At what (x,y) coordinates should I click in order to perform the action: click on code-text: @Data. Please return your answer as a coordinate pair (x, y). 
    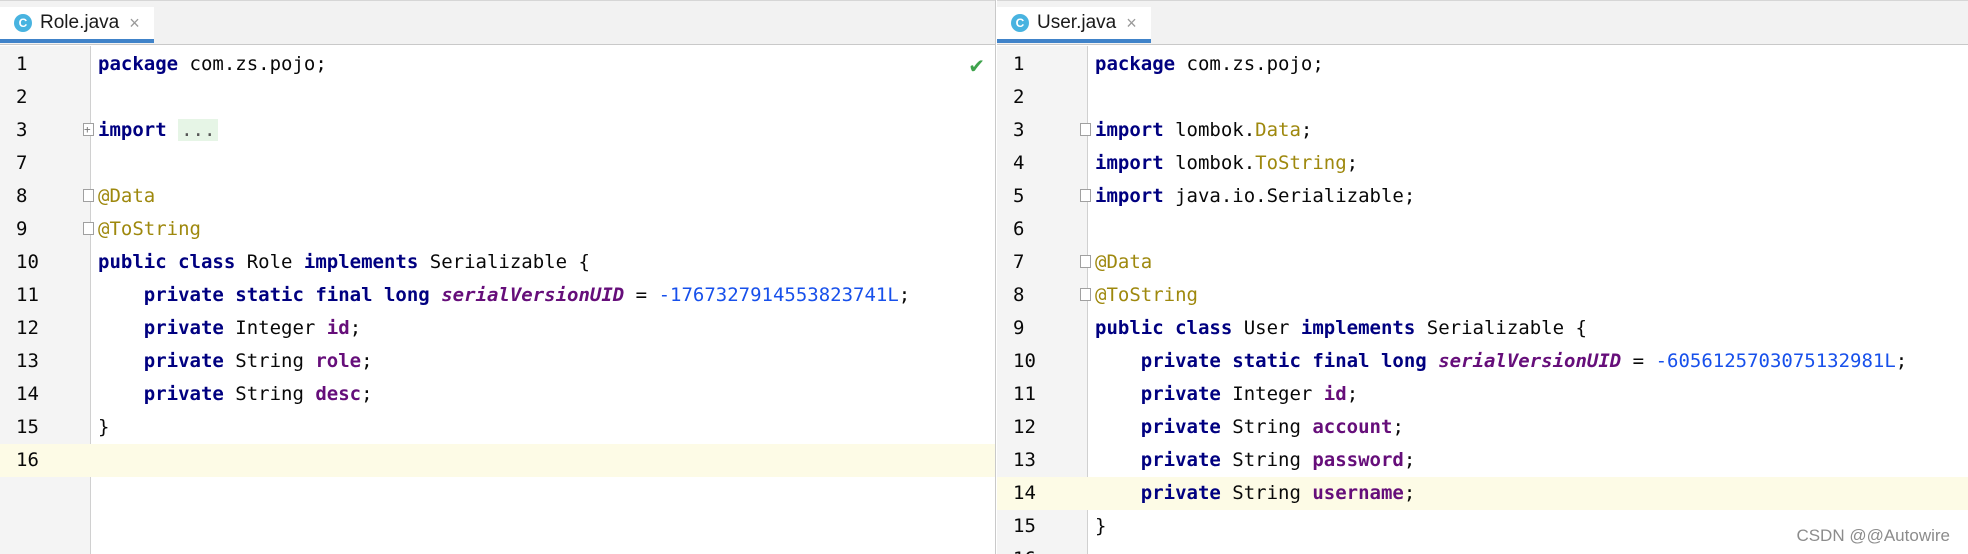
    Looking at the image, I should click on (1123, 262).